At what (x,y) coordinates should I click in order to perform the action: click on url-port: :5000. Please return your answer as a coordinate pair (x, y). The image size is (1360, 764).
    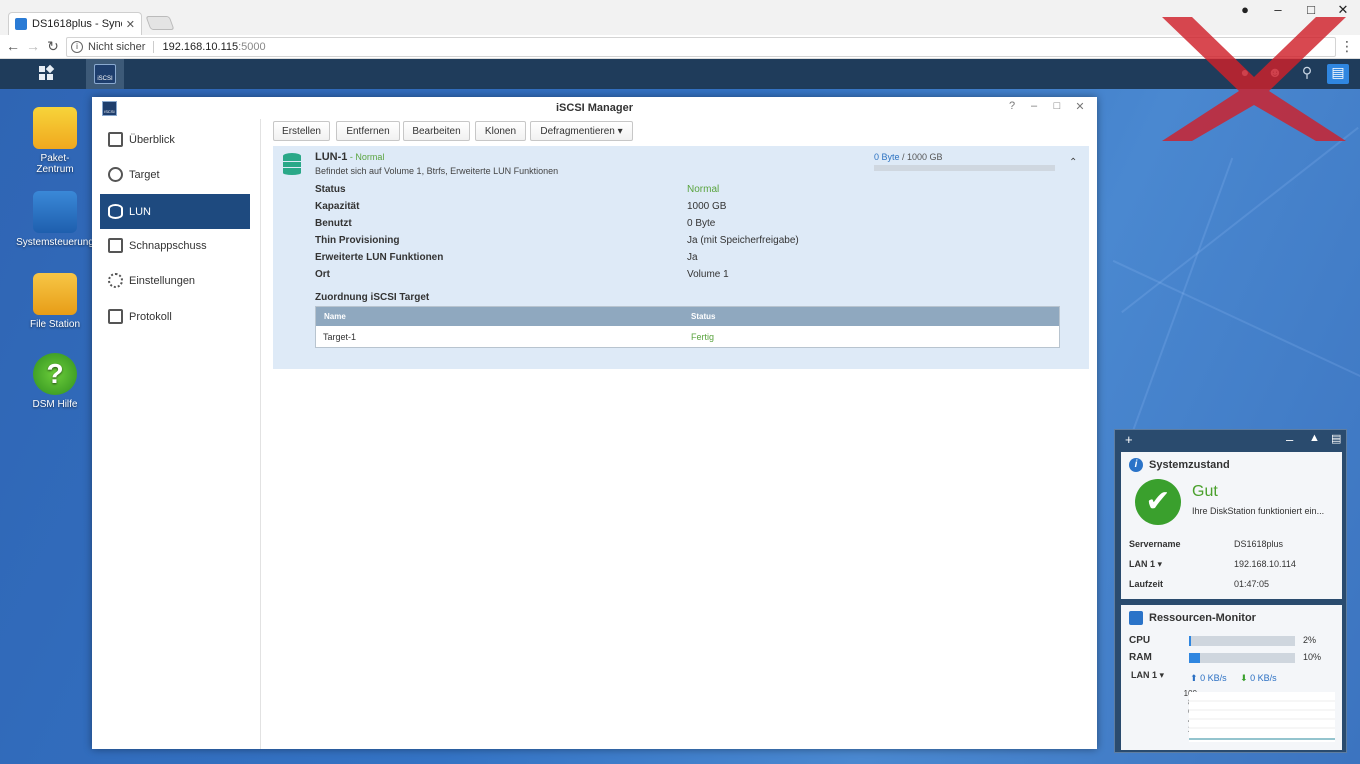
    Looking at the image, I should click on (252, 47).